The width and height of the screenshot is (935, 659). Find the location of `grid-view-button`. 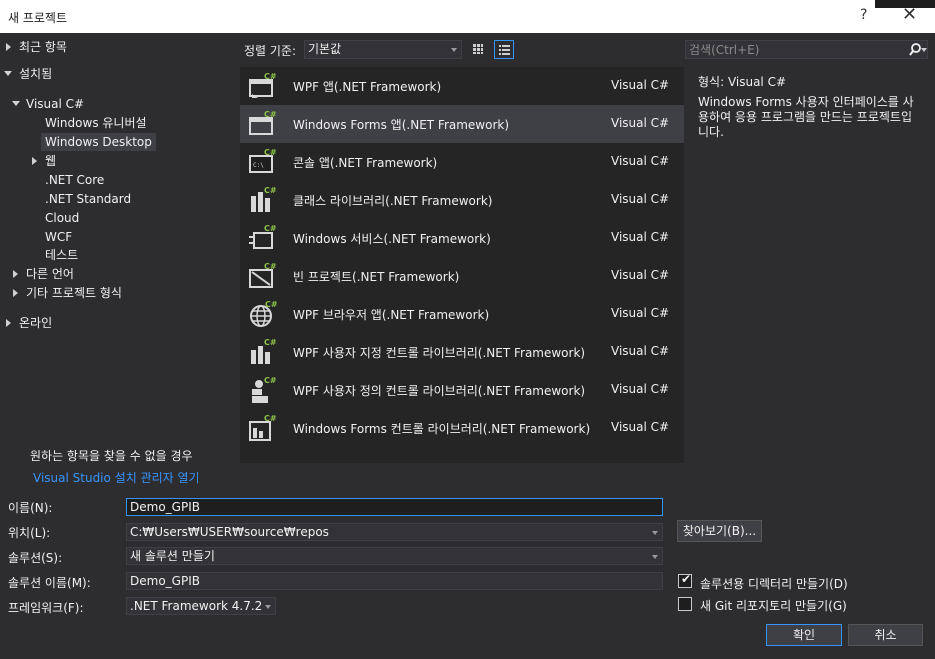

grid-view-button is located at coordinates (478, 49).